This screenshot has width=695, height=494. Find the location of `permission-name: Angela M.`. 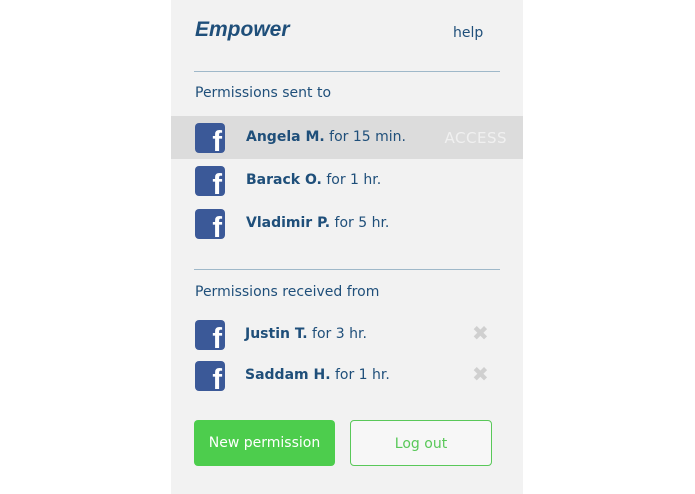

permission-name: Angela M. is located at coordinates (285, 137).